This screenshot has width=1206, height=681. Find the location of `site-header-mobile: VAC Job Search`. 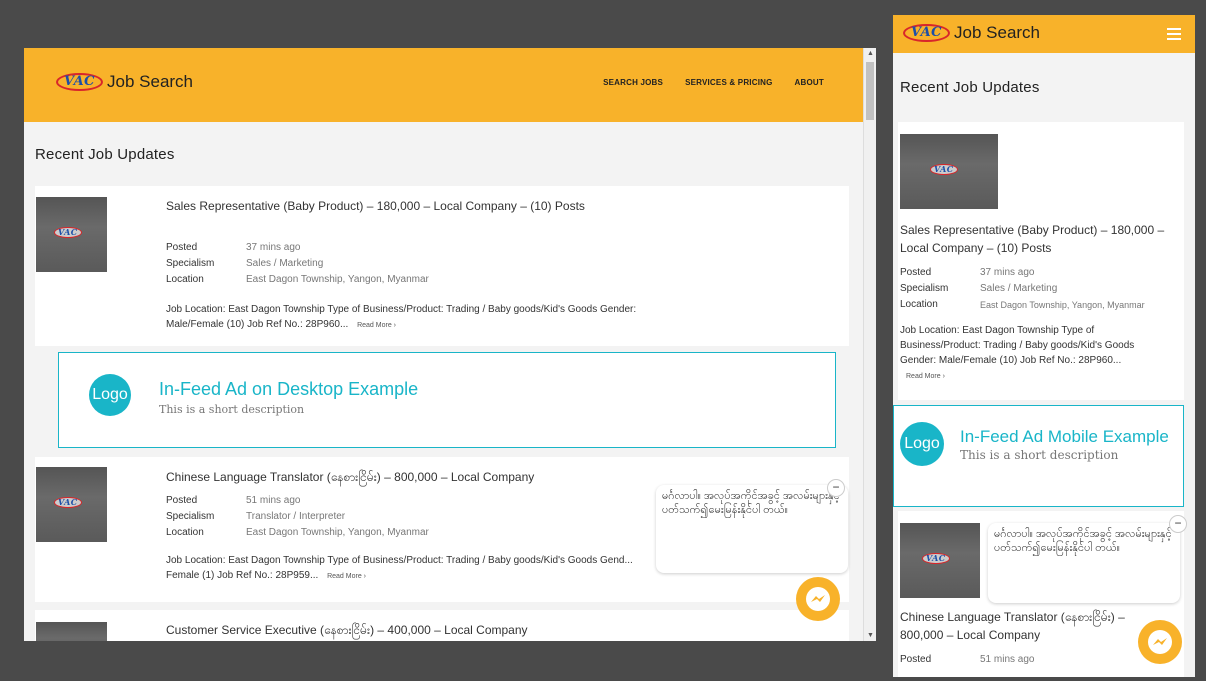

site-header-mobile: VAC Job Search is located at coordinates (1044, 34).